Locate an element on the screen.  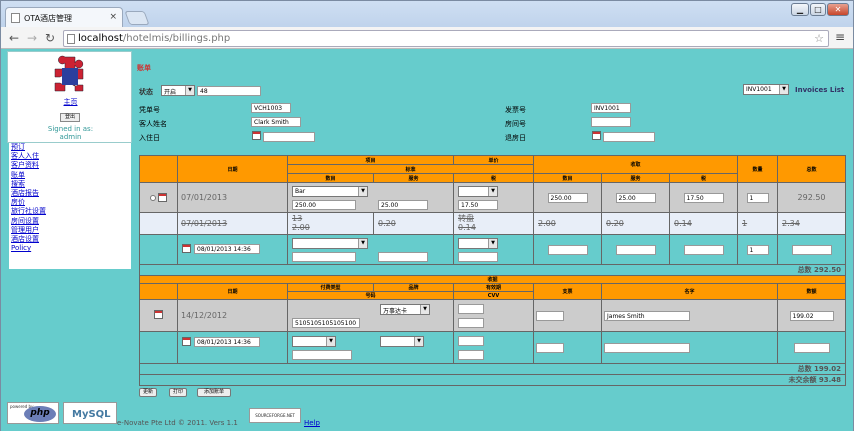
menu-item: Policy is located at coordinates (70, 248).